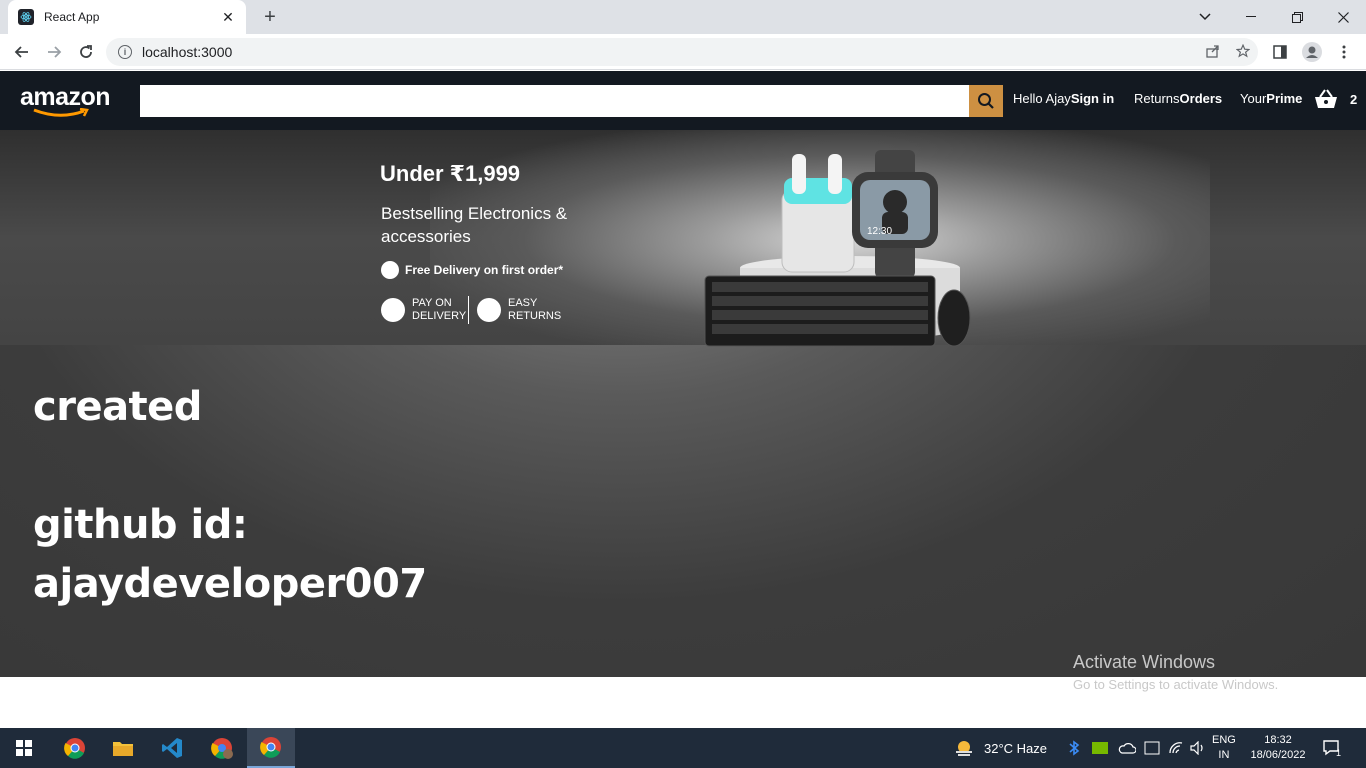 Image resolution: width=1366 pixels, height=768 pixels. Describe the element at coordinates (187, 52) in the screenshot. I see `url-text: localhost:3000` at that location.